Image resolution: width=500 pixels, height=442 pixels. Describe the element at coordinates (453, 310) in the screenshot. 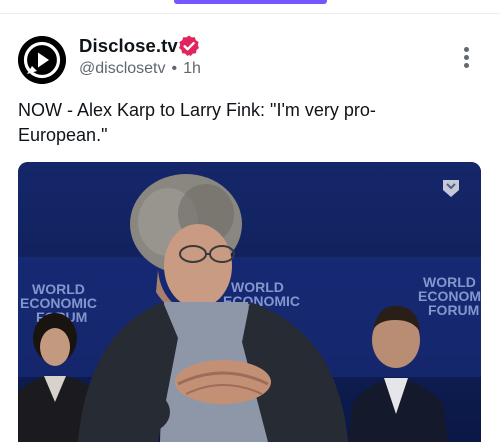

I see `backdrop-word: FORUM` at that location.